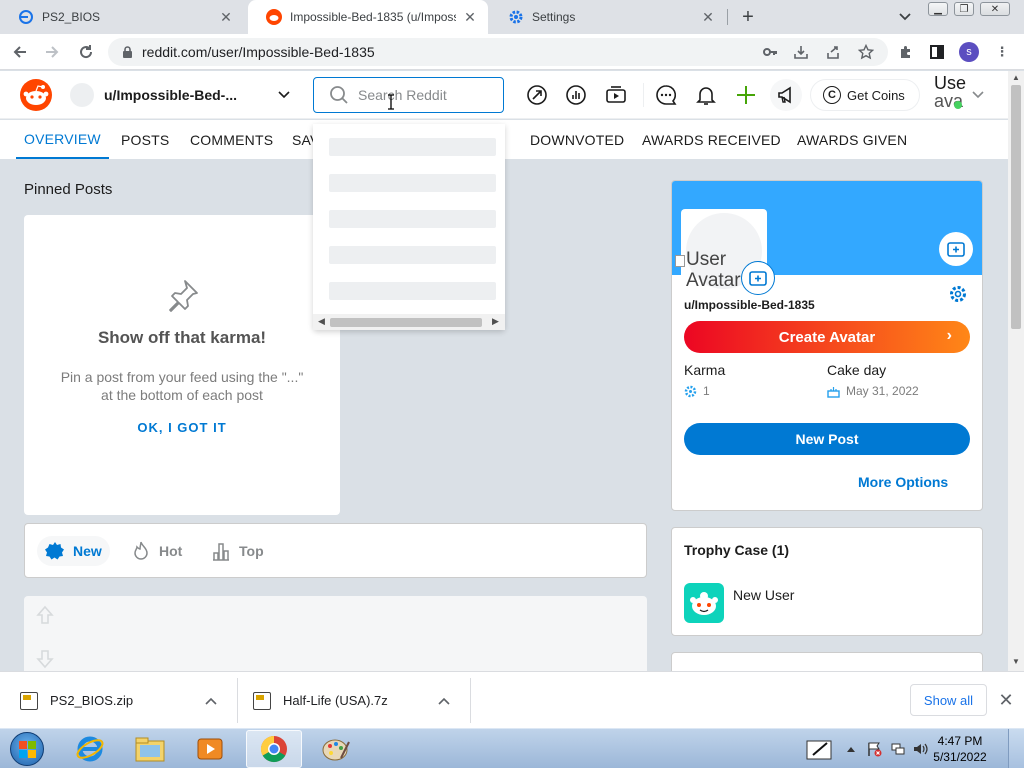  I want to click on file-explorer-icon, so click(150, 749).